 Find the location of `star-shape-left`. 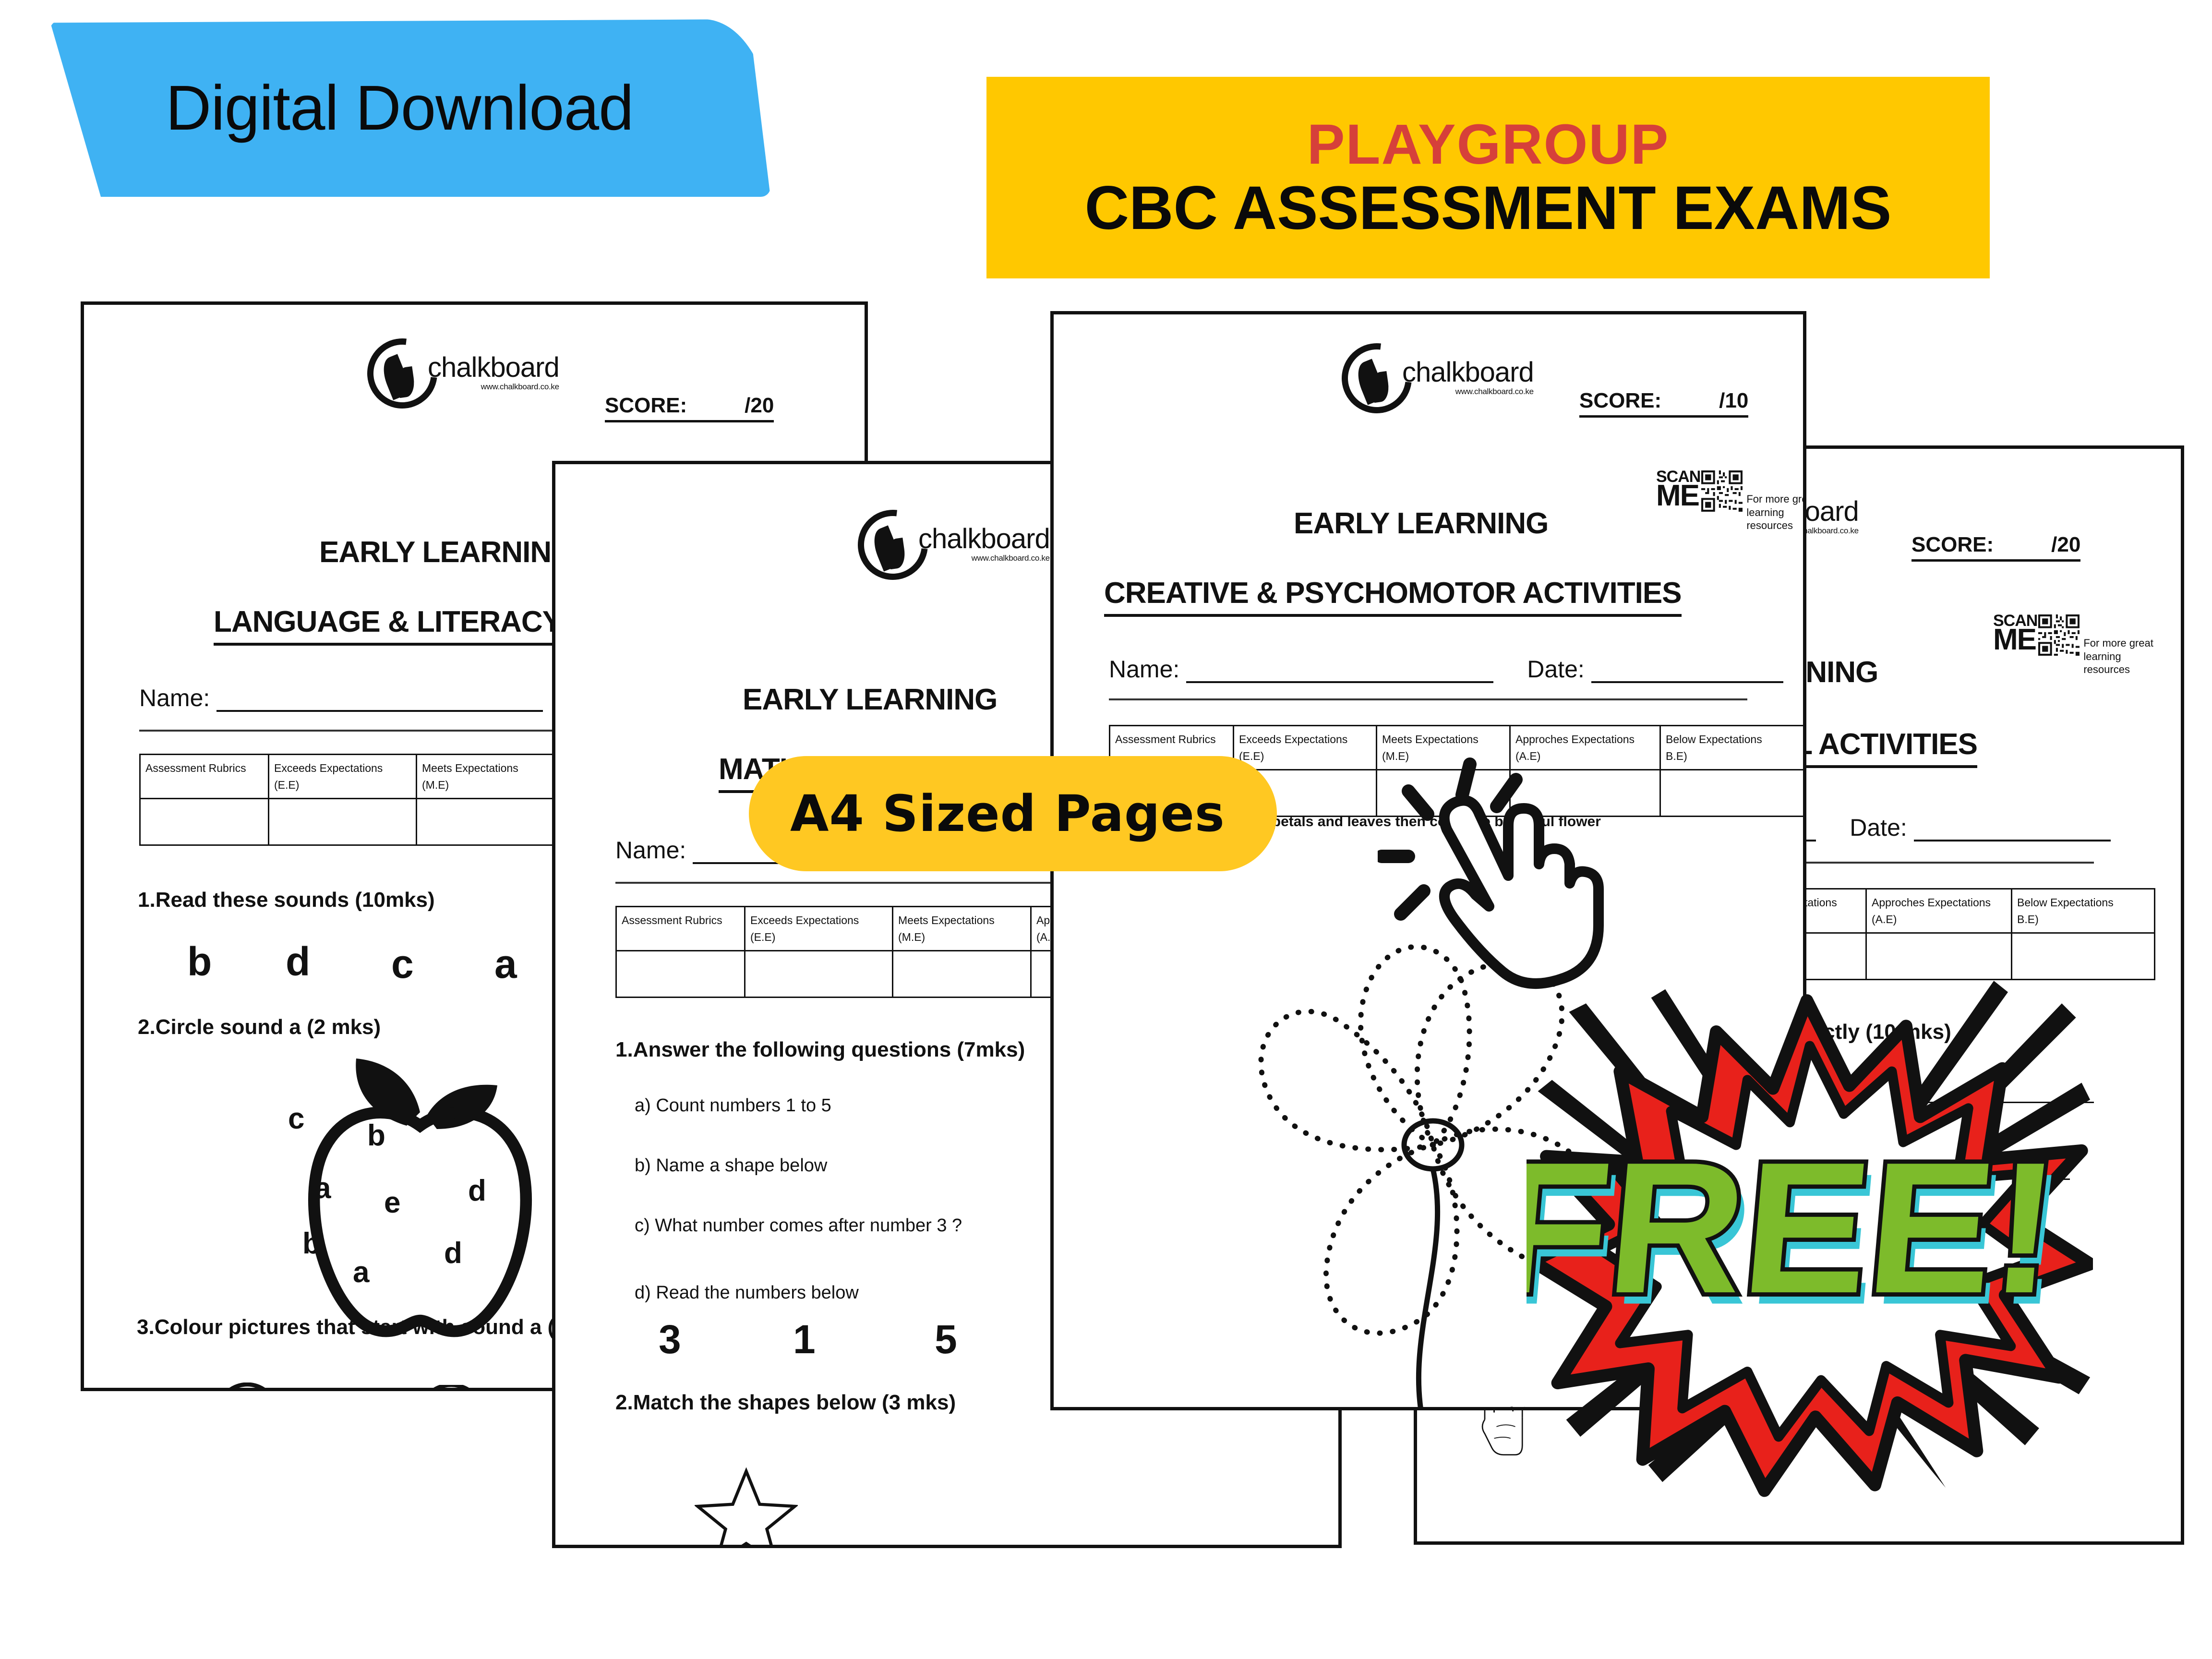

star-shape-left is located at coordinates (746, 1506).